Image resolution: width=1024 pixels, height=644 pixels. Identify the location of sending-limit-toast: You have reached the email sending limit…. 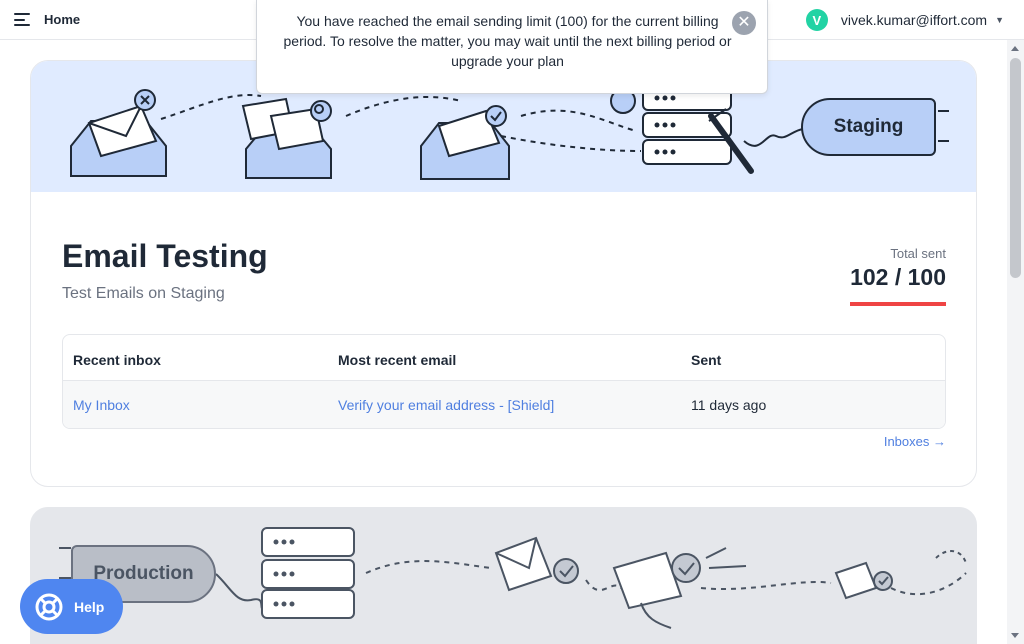
(512, 47).